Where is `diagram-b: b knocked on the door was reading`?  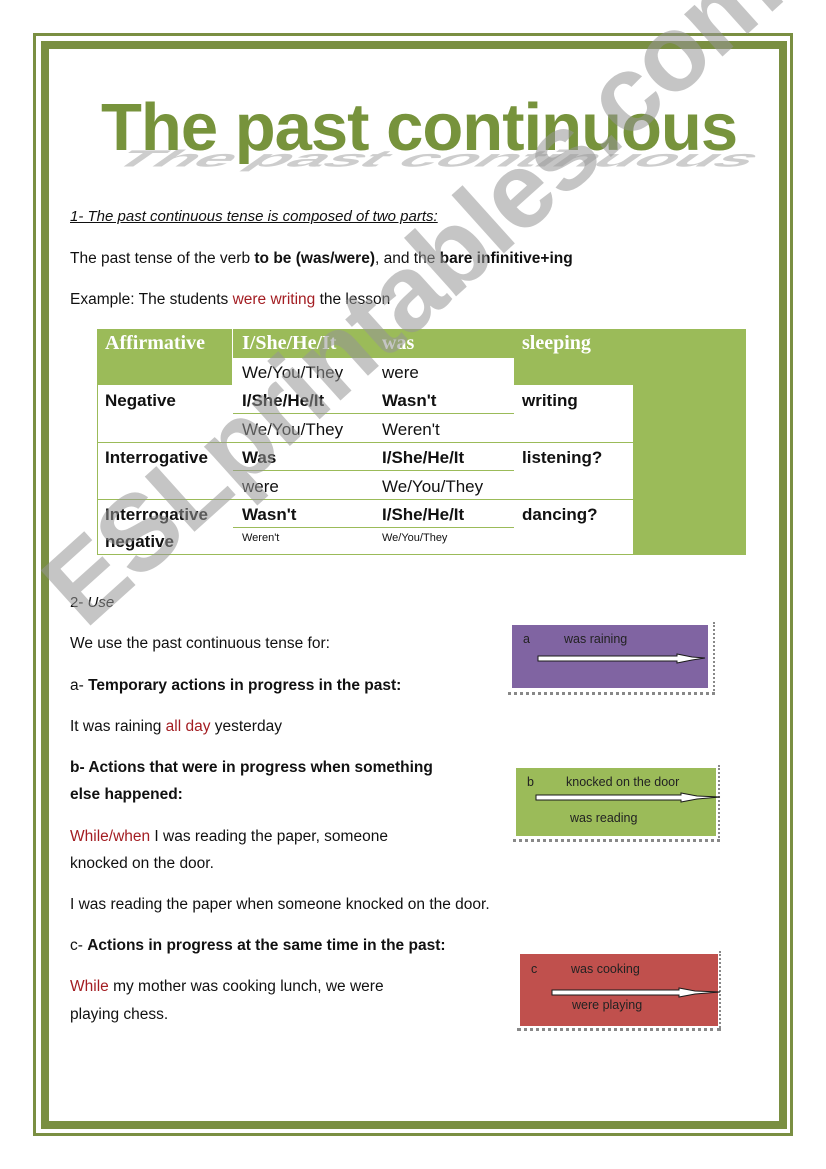
diagram-b: b knocked on the door was reading is located at coordinates (618, 802).